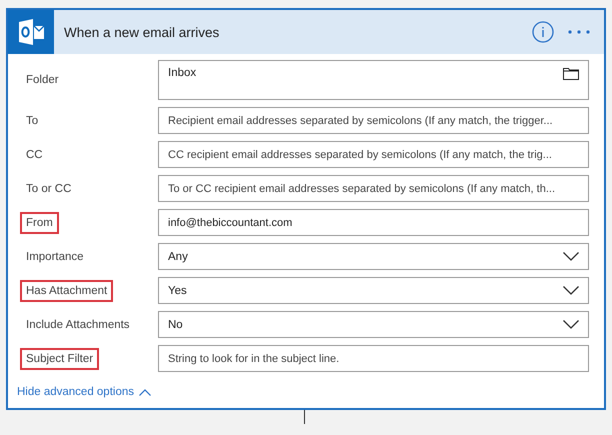 This screenshot has width=612, height=435. I want to click on input-field: String to look for in the subject line., so click(373, 358).